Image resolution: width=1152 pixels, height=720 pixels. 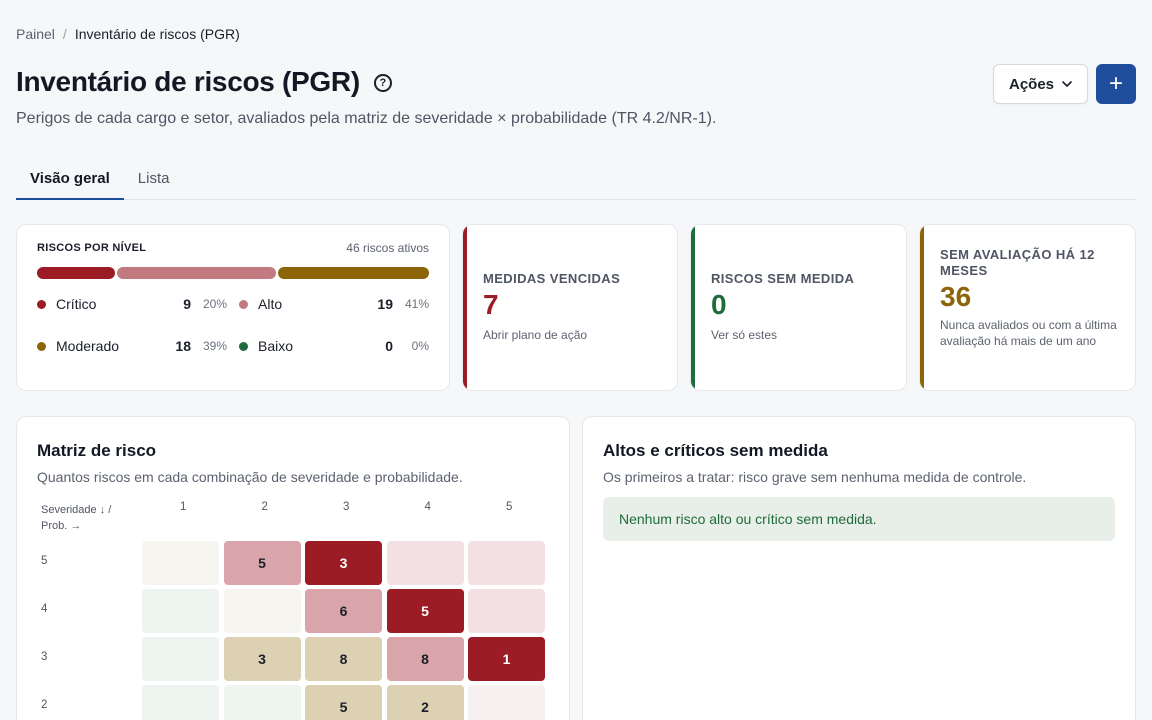 What do you see at coordinates (154, 180) in the screenshot?
I see `tab-list: Lista` at bounding box center [154, 180].